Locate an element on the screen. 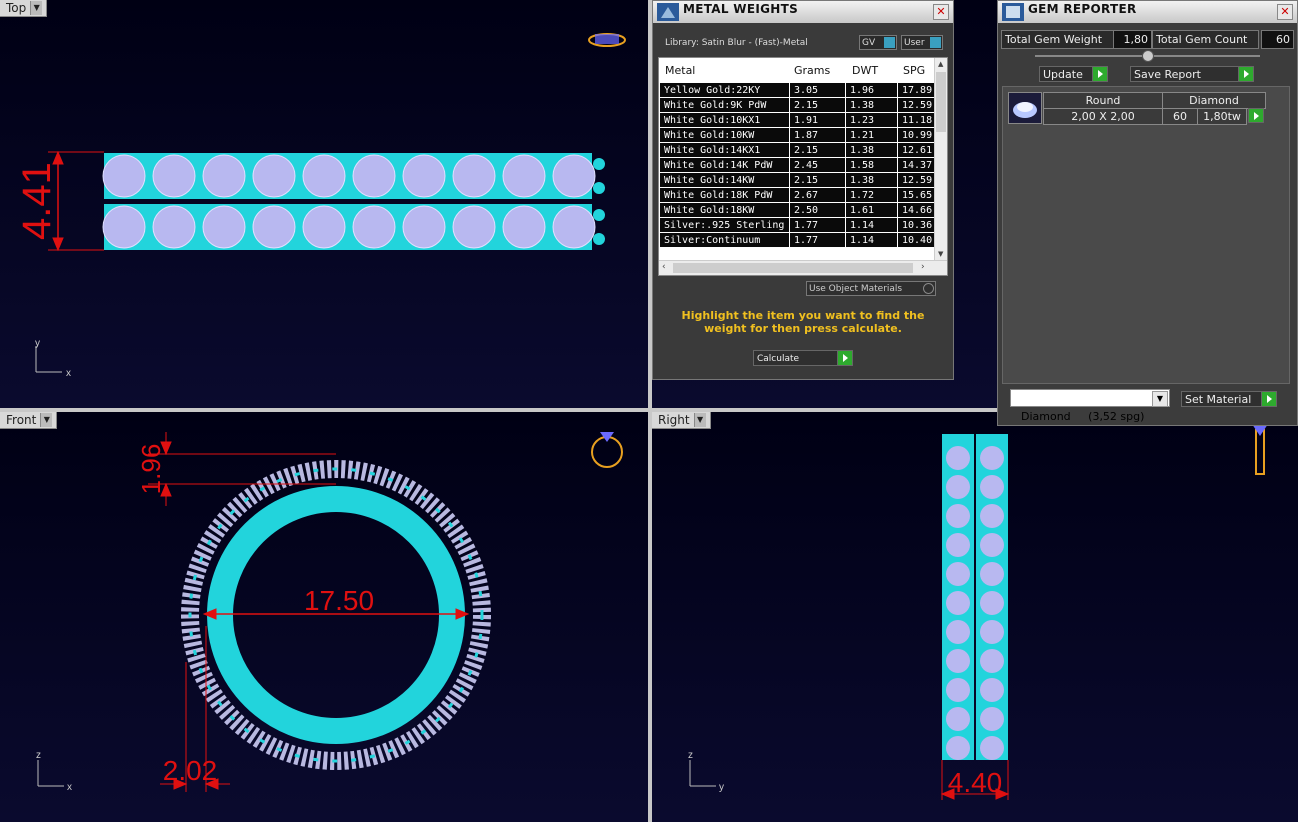 The width and height of the screenshot is (1298, 822). gem-reporter-titlebar: GEM REPORTER ✕ is located at coordinates (1147, 12).